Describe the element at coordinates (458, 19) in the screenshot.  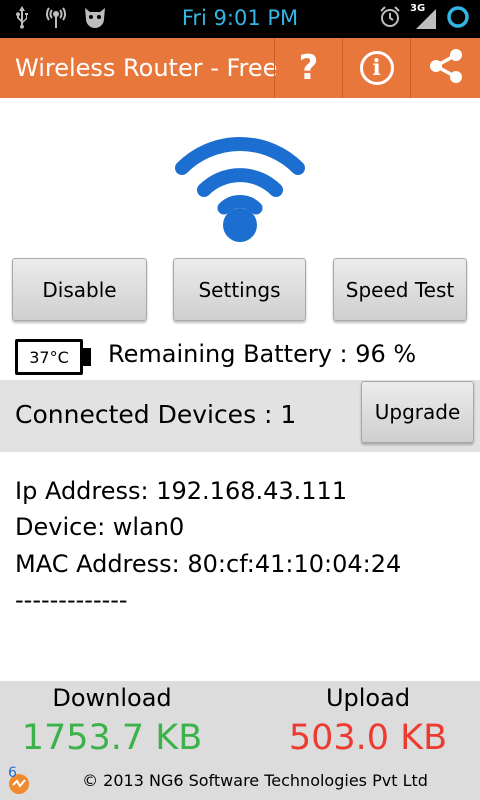
I see `battery-ring-icon` at that location.